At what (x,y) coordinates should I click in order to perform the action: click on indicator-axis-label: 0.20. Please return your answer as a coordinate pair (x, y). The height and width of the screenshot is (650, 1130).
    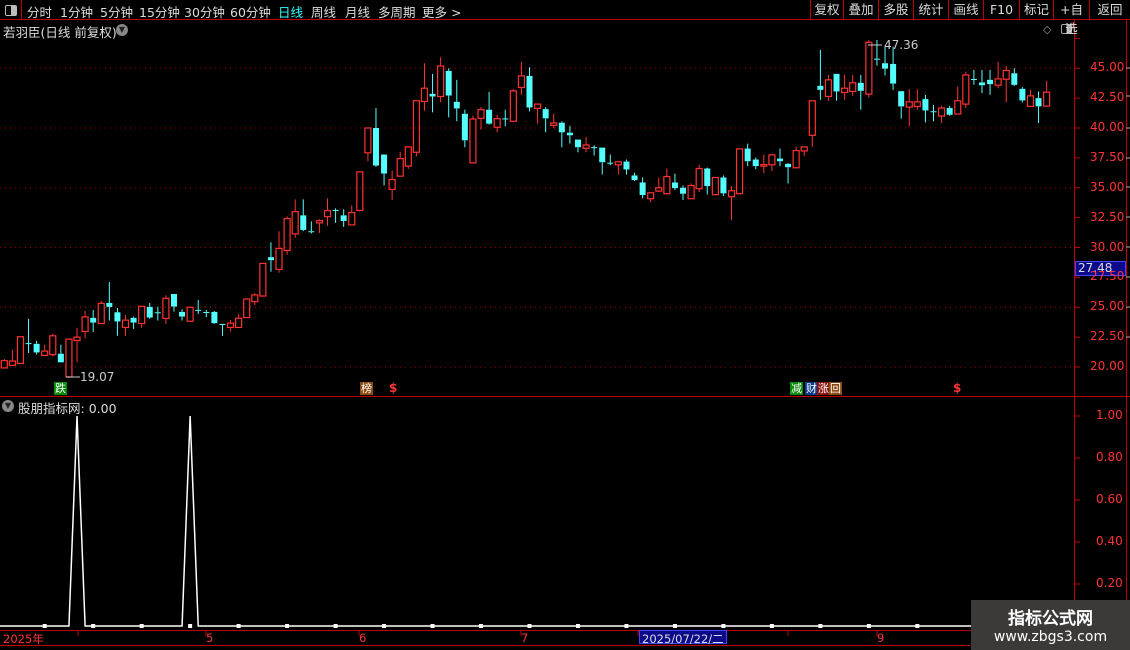
    Looking at the image, I should click on (1109, 583).